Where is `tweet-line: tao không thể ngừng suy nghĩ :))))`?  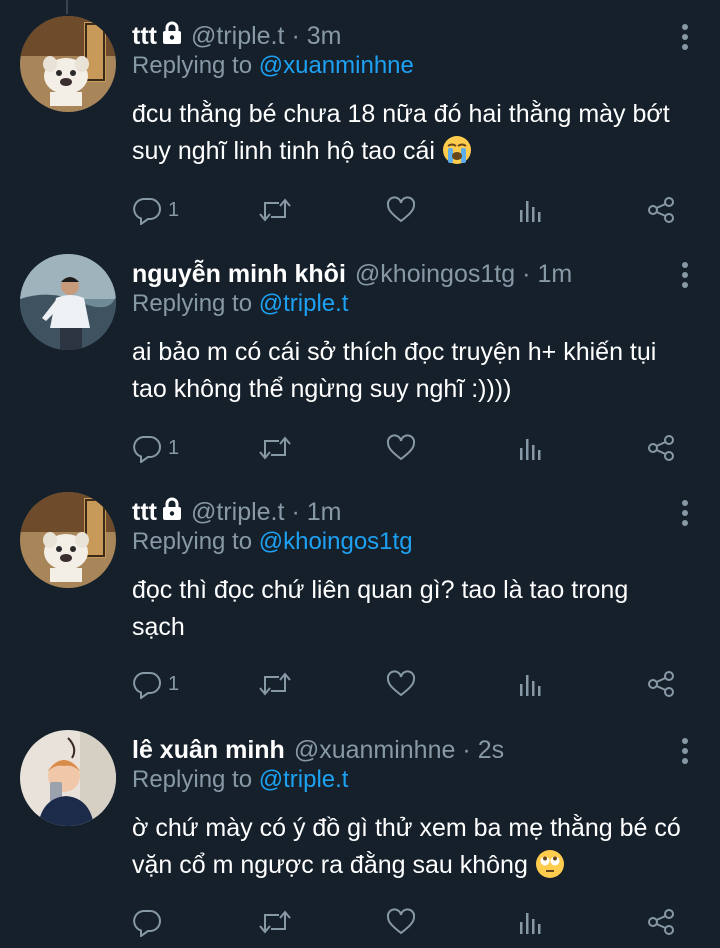 tweet-line: tao không thể ngừng suy nghĩ :)))) is located at coordinates (322, 389).